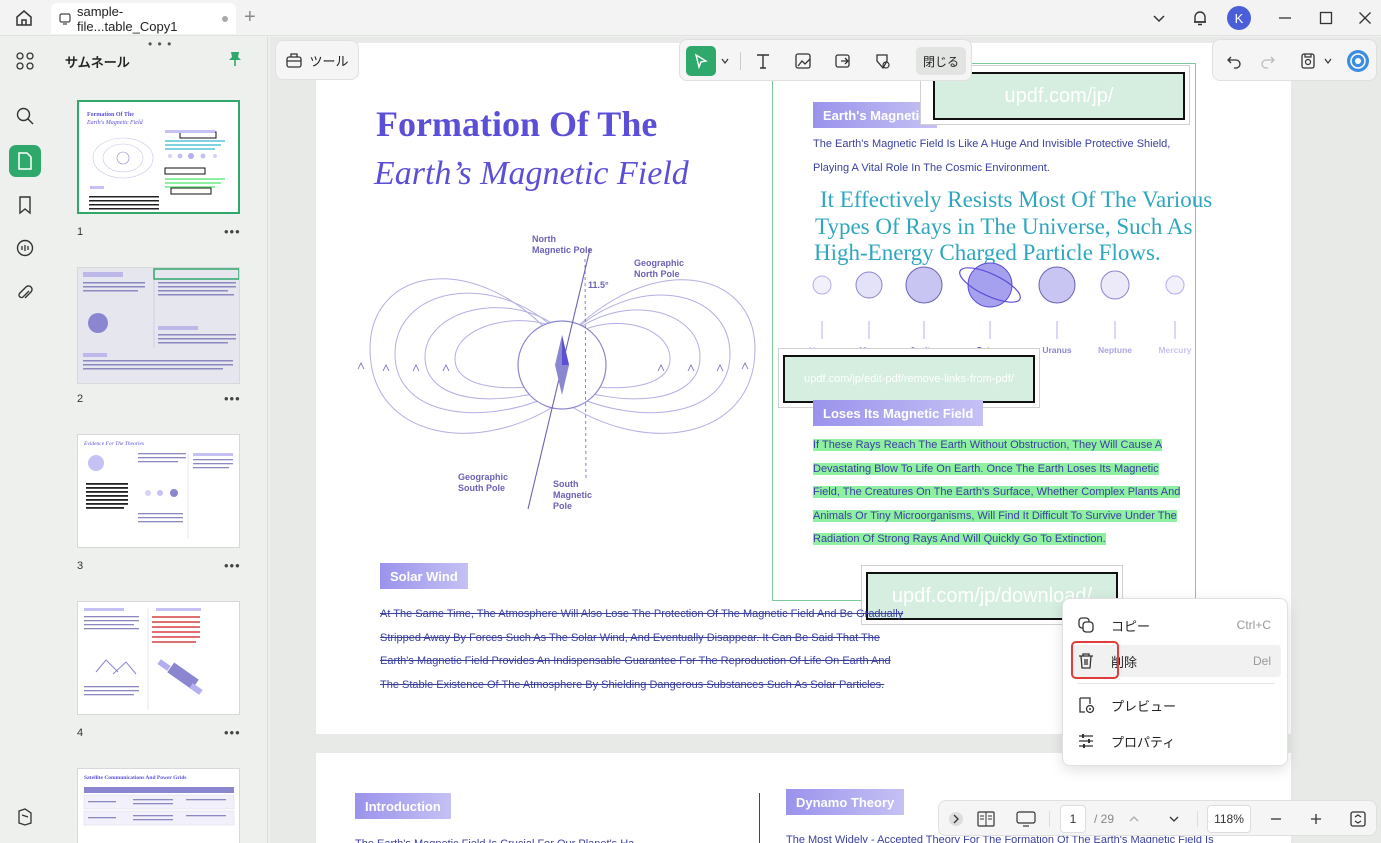 Image resolution: width=1381 pixels, height=843 pixels. I want to click on attachments-button, so click(25, 293).